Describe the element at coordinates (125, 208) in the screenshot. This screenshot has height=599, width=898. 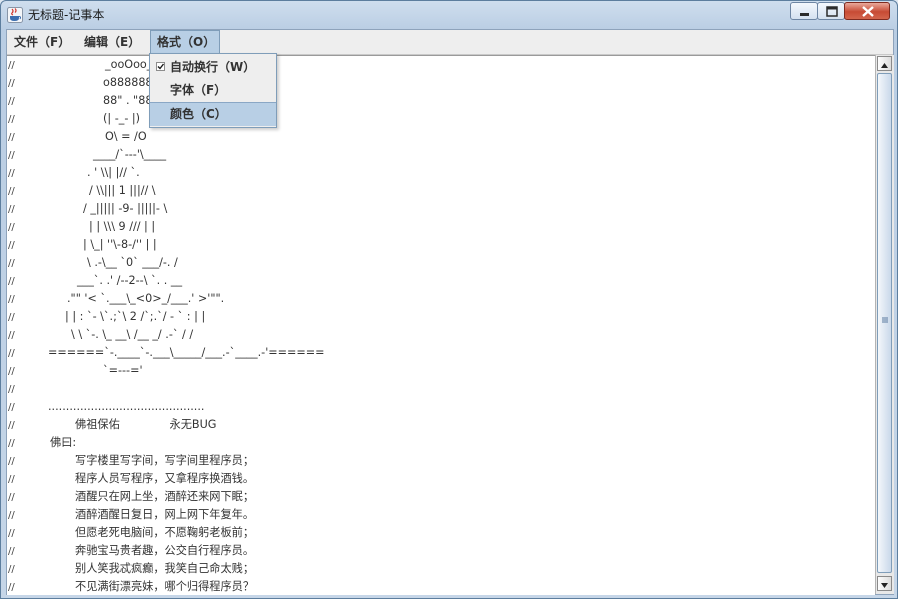
I see `editor-line: / _||||| -9- |||||- \` at that location.